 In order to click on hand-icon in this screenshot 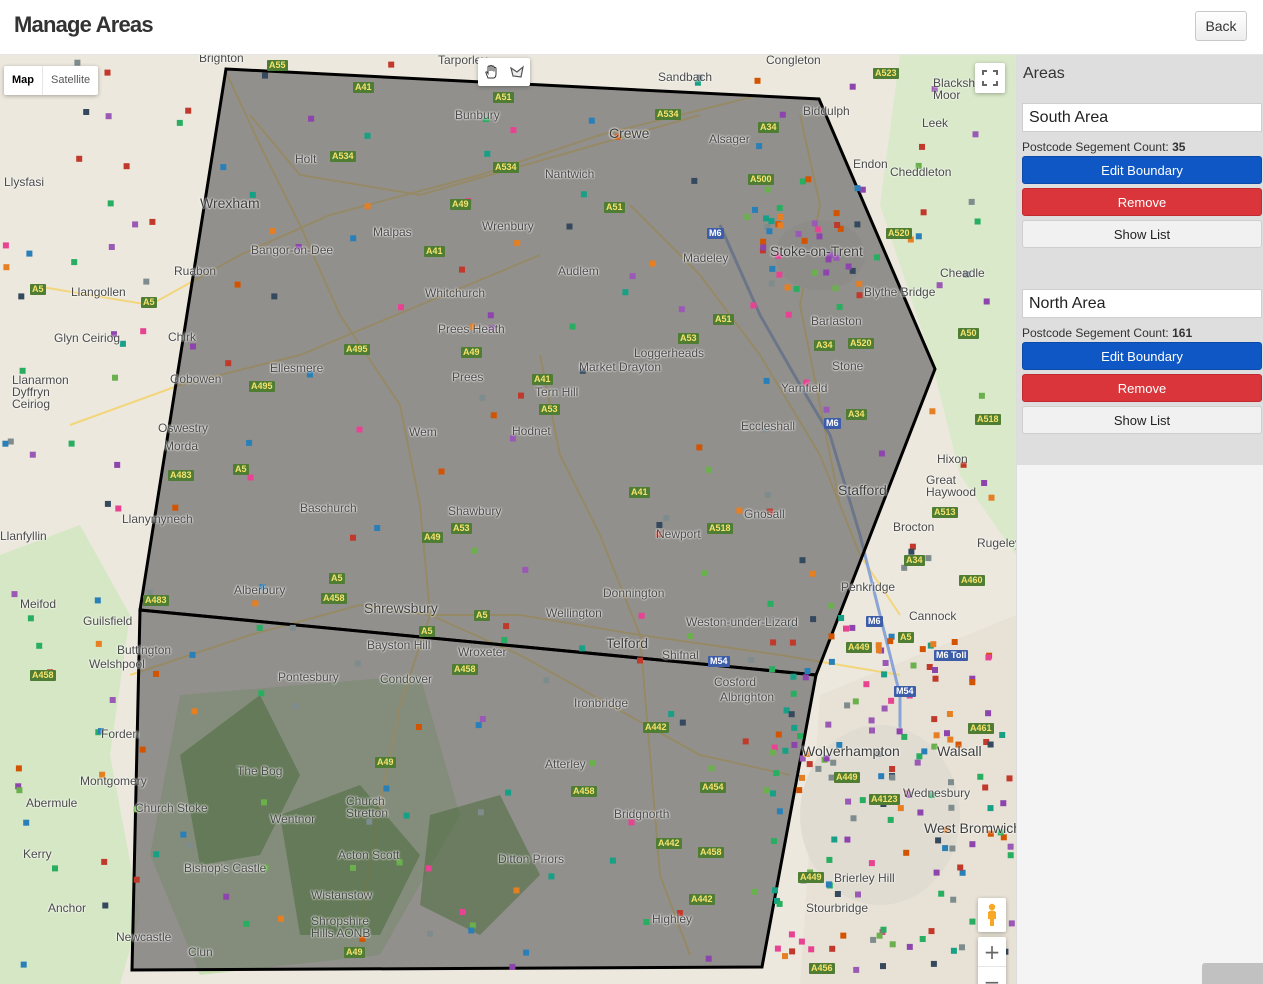, I will do `click(491, 72)`.